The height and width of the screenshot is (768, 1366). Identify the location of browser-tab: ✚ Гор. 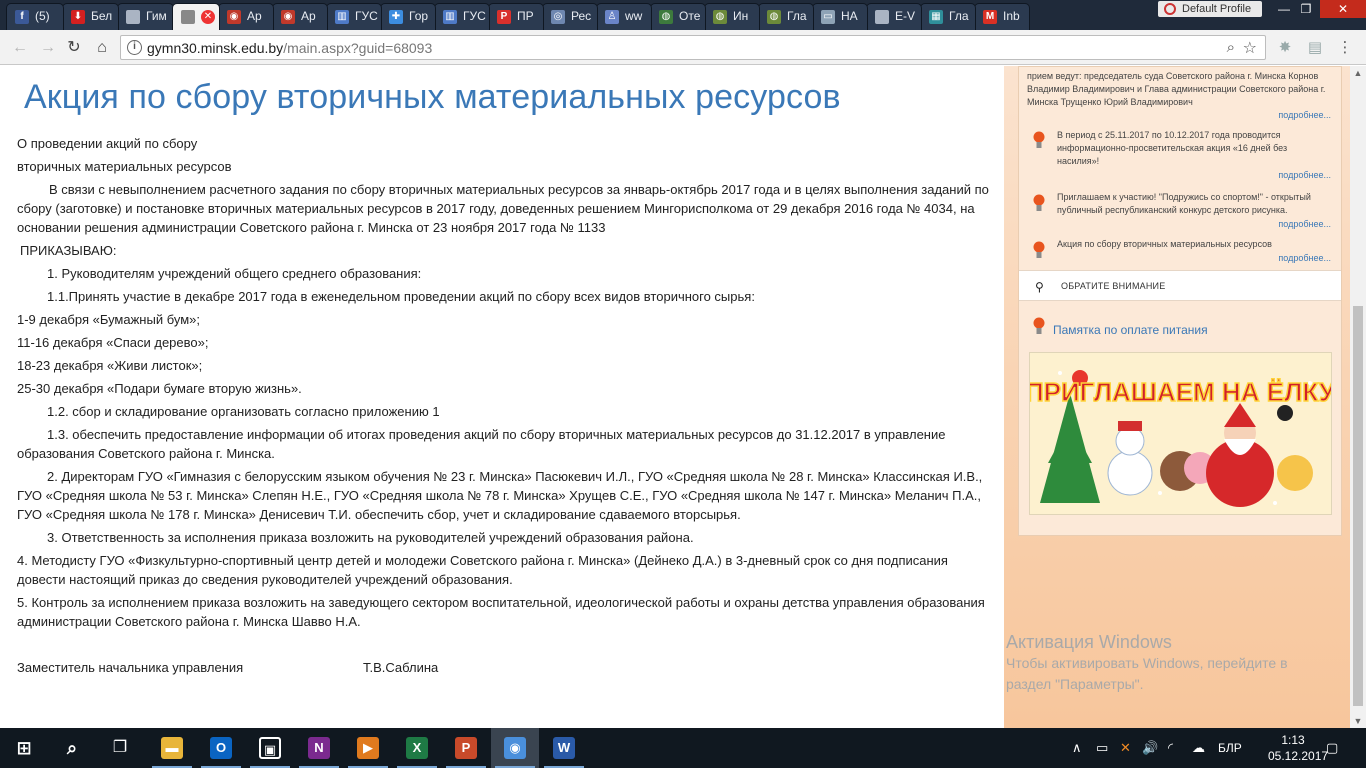
(408, 16).